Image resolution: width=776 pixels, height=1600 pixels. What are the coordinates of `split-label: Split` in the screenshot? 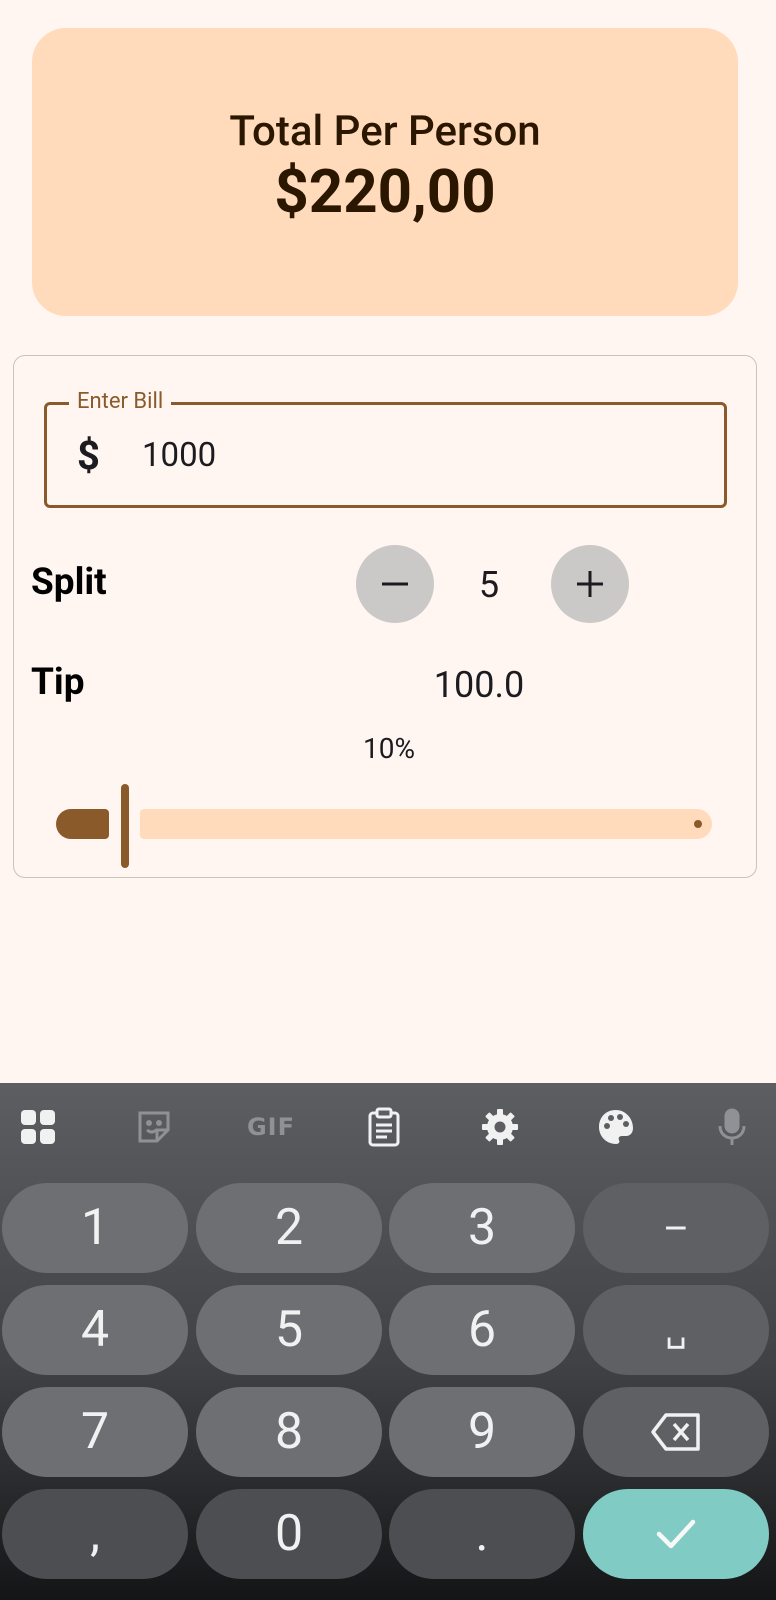 It's located at (69, 582).